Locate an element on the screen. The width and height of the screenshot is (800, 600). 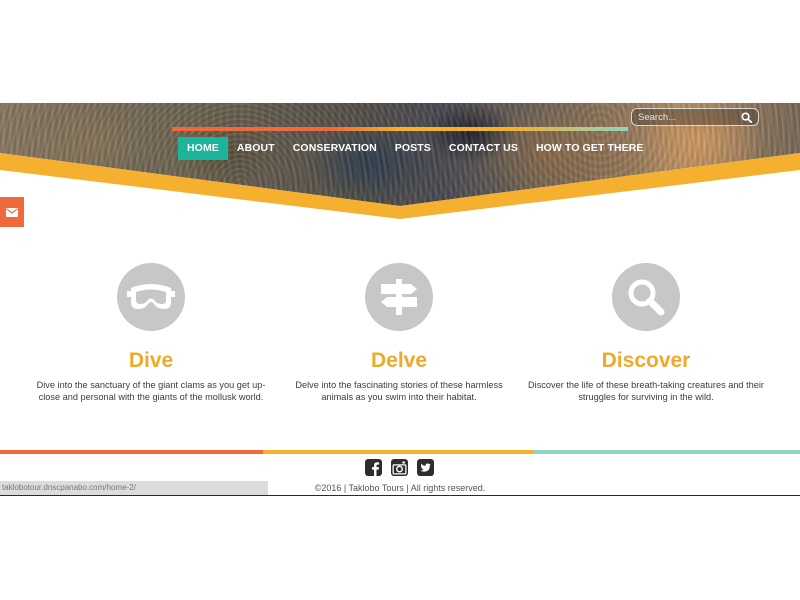
signpost-icon is located at coordinates (399, 297).